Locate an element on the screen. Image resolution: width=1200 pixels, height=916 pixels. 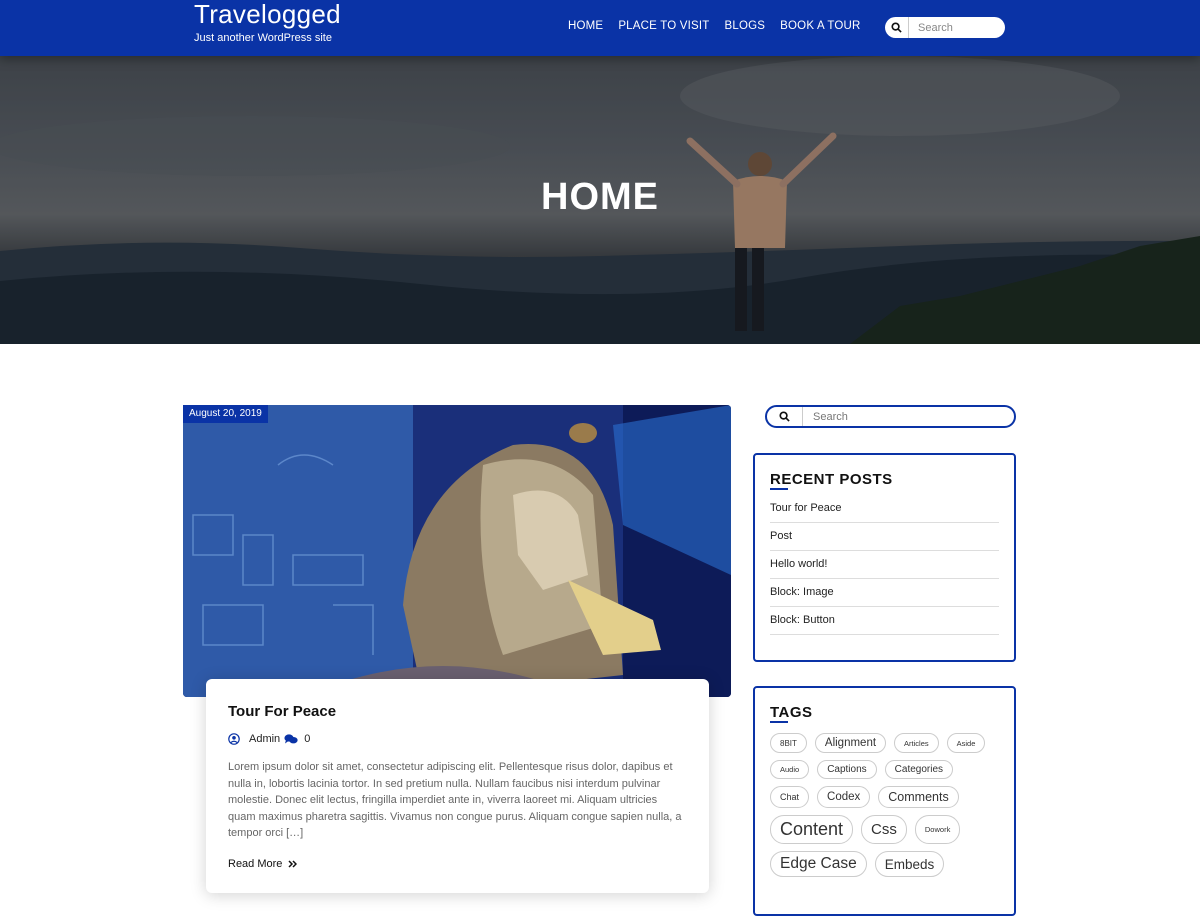
double-chevron-right-icon is located at coordinates (293, 864).